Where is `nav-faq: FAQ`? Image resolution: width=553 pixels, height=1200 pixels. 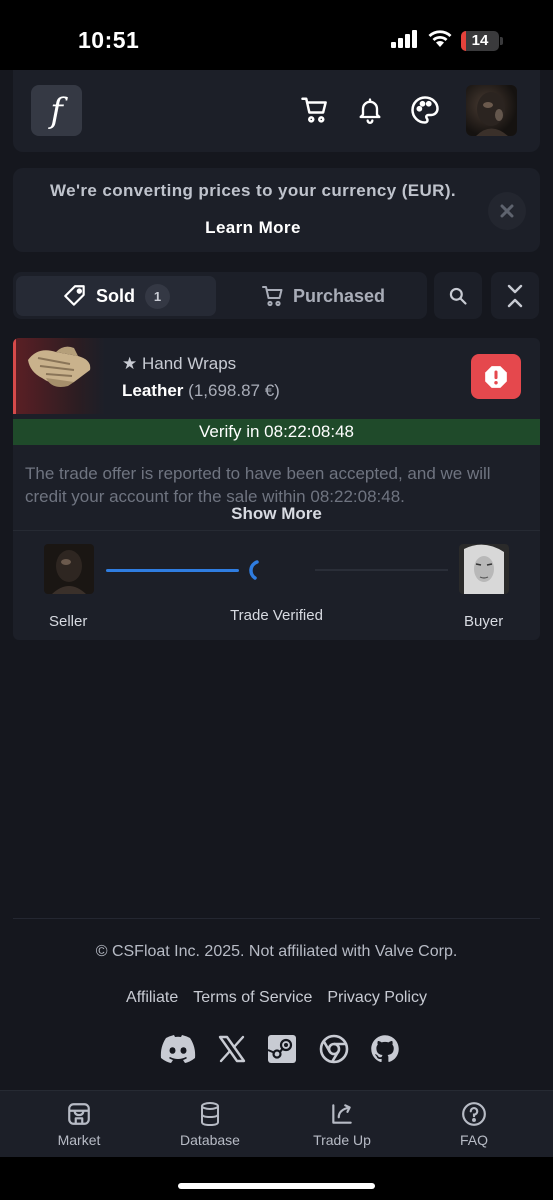 nav-faq: FAQ is located at coordinates (474, 1124).